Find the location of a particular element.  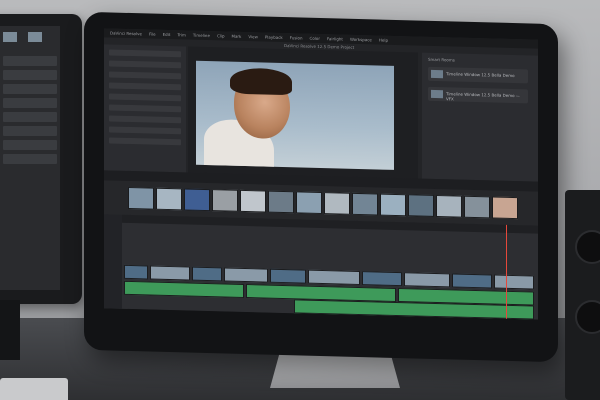

menu-item: View is located at coordinates (253, 36).